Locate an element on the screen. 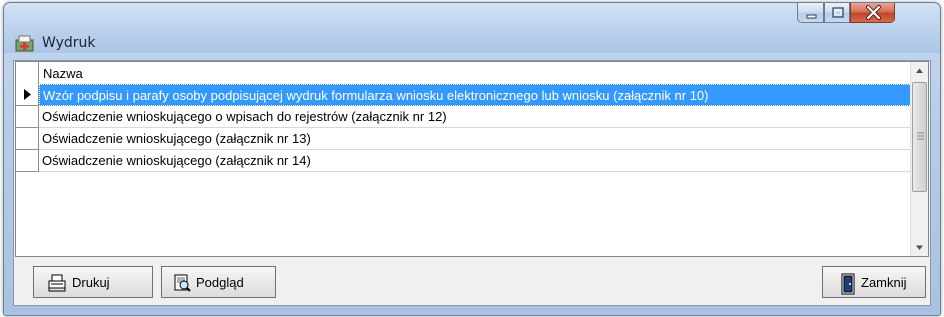 This screenshot has width=944, height=317. preview-button-label: Podgląd is located at coordinates (220, 282).